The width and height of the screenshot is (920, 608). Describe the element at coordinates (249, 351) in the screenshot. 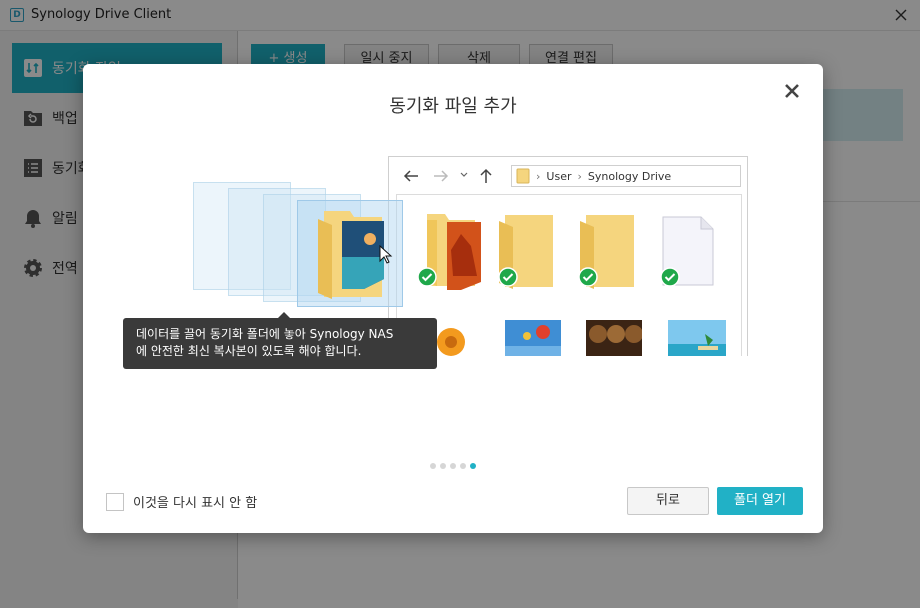

I see `tooltip-line-2: 에 안전한 최신 복사본이 있도록 해야 합니다.` at that location.